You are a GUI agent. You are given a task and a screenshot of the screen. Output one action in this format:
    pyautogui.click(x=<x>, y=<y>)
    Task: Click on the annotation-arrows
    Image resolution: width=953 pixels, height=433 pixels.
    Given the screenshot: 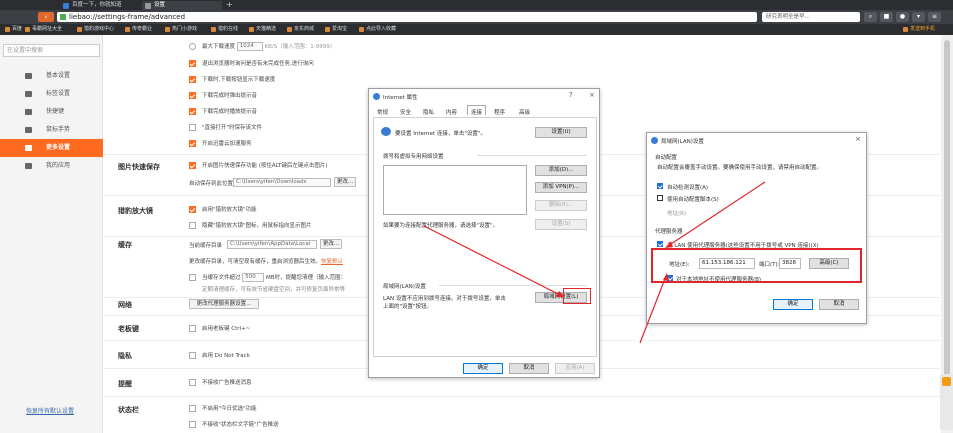 What is the action you would take?
    pyautogui.click(x=594, y=262)
    